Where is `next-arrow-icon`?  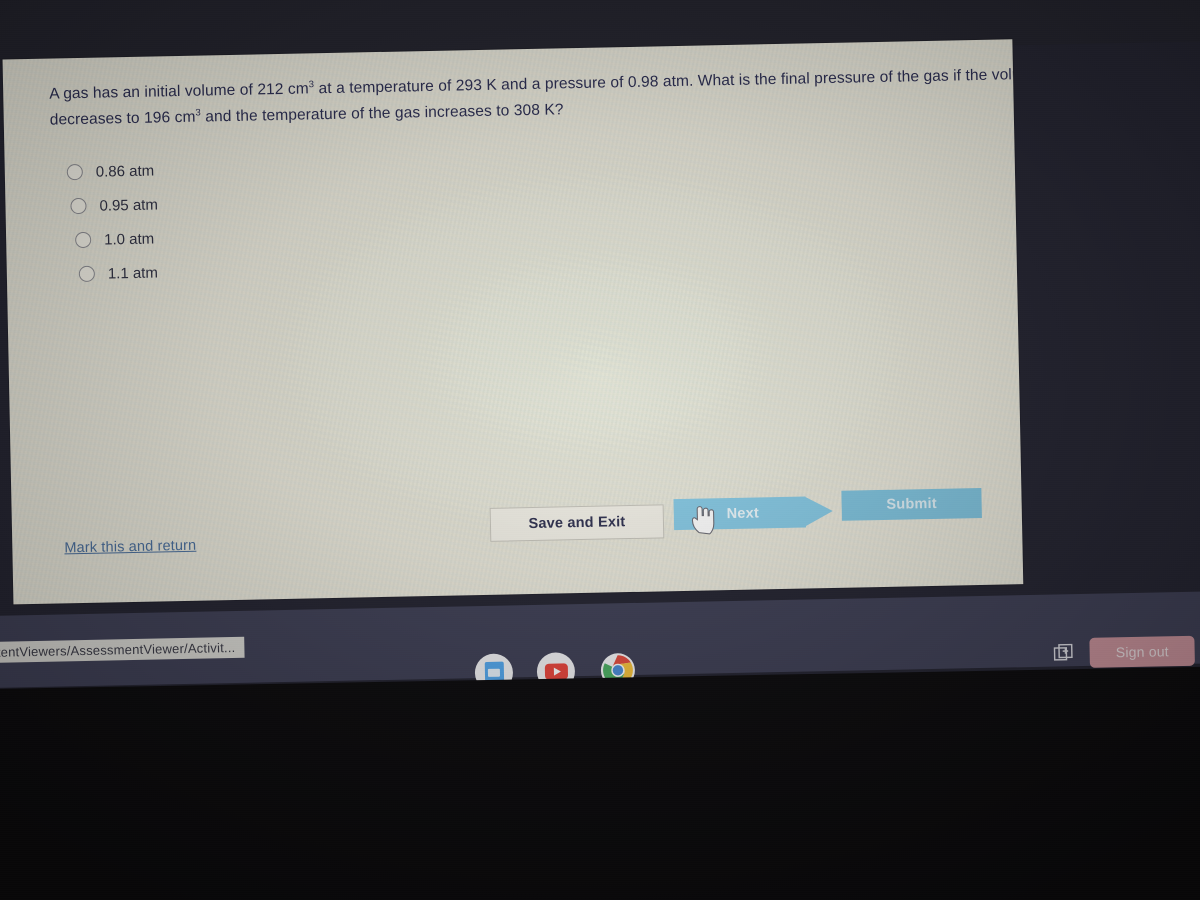 next-arrow-icon is located at coordinates (819, 511).